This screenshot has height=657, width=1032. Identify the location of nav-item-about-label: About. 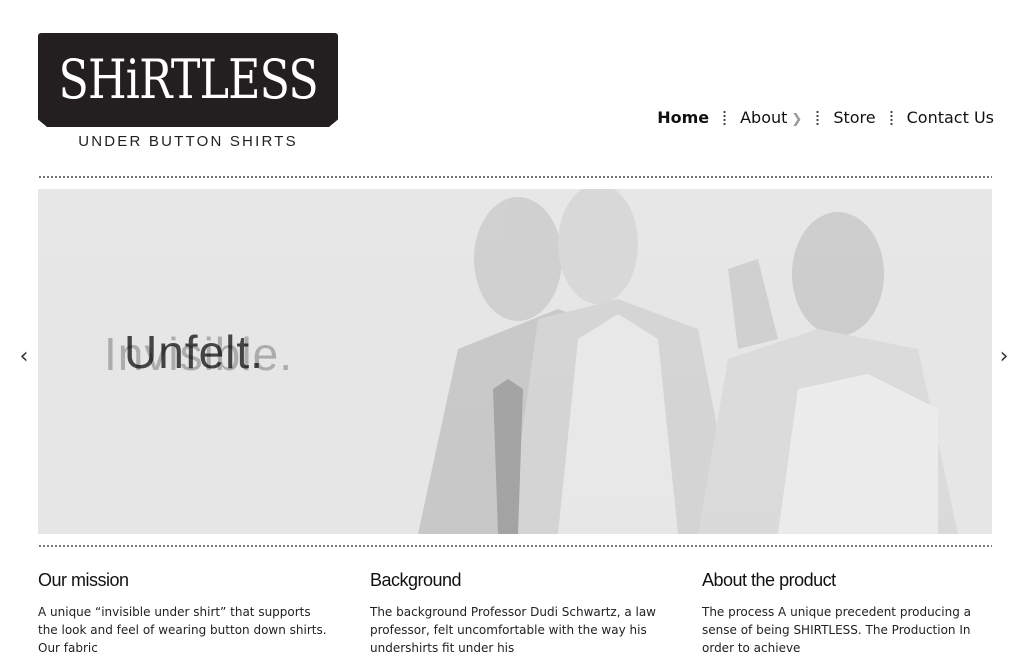
(764, 117).